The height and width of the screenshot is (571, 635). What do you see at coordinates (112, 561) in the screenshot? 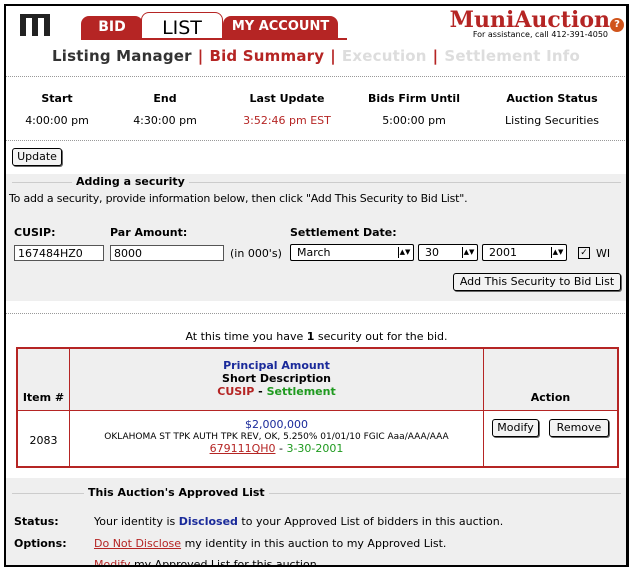
I see `modify-approved-list-link: Modify` at bounding box center [112, 561].